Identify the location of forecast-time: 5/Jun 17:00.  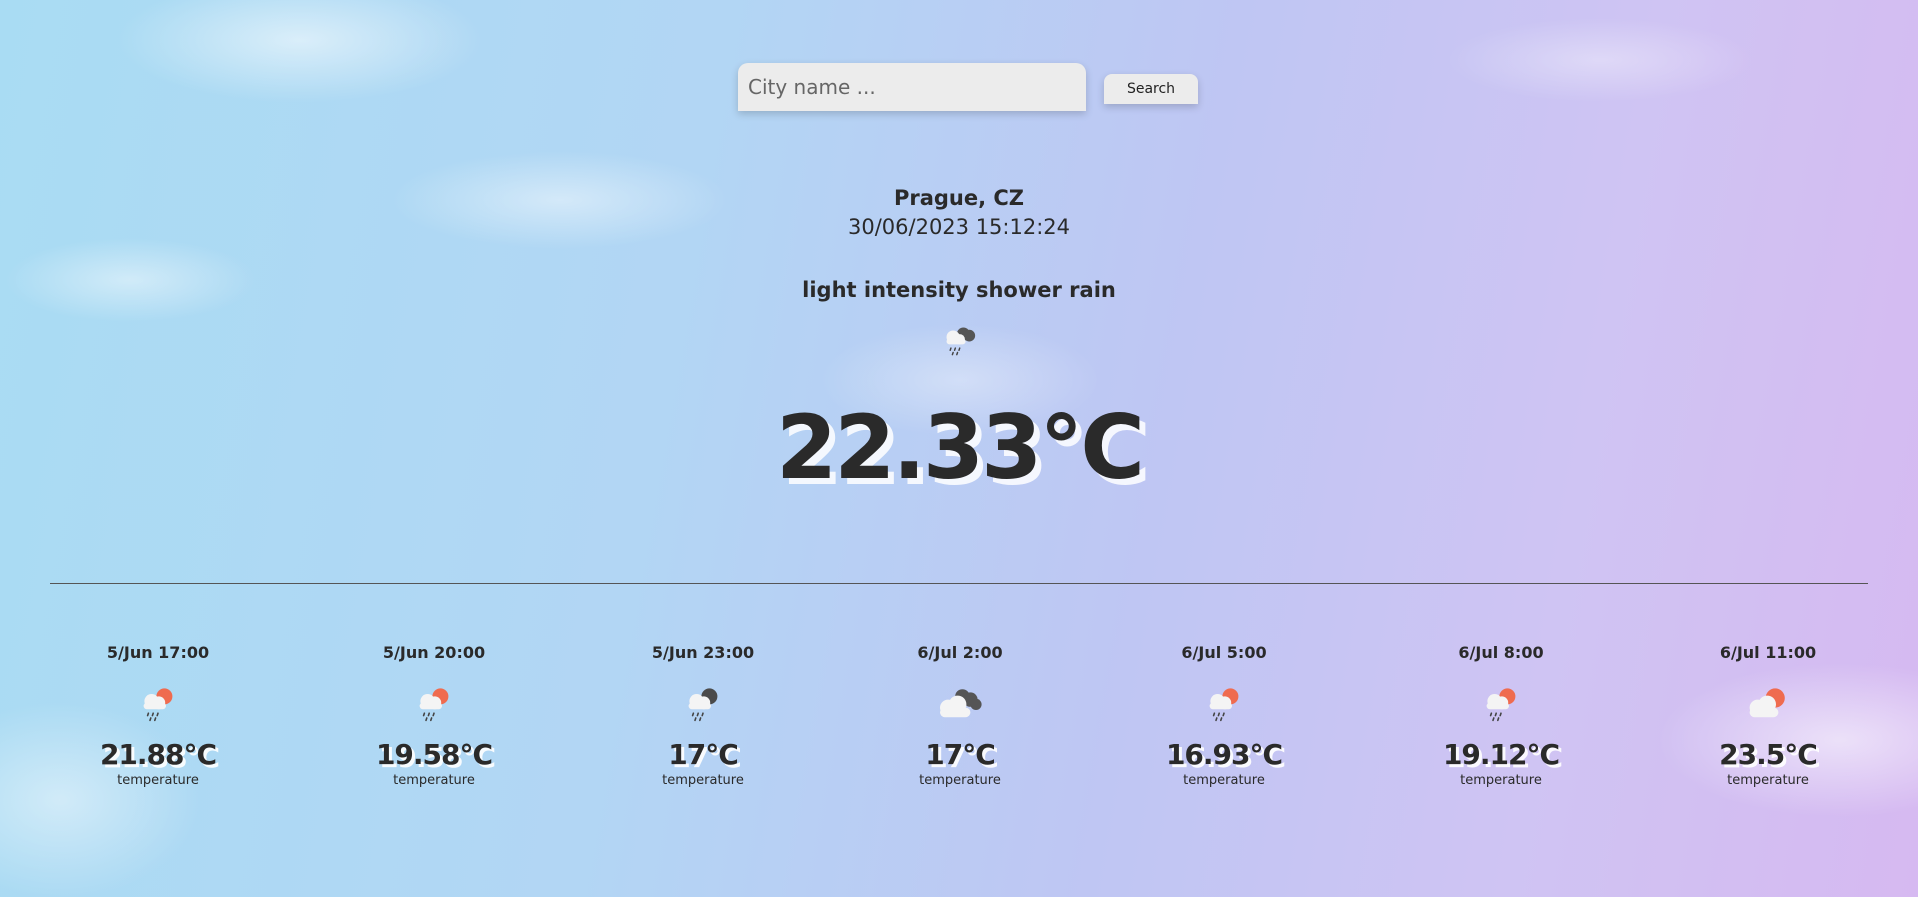
(158, 652).